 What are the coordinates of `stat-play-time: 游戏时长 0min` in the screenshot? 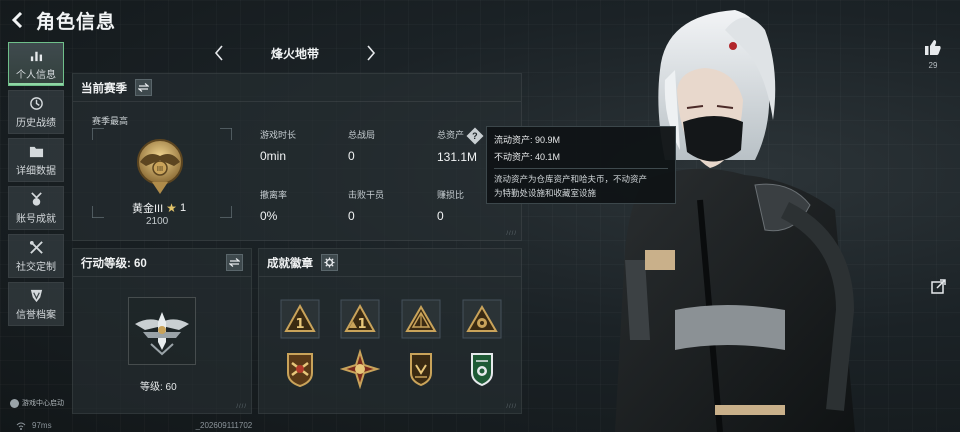 It's located at (278, 145).